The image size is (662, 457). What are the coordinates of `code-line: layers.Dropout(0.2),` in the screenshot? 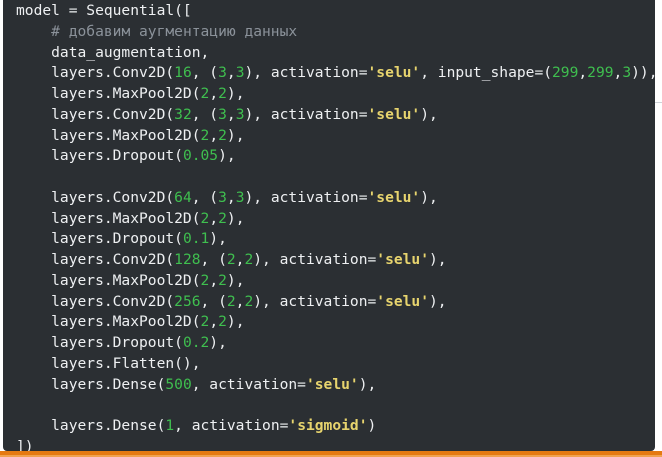 It's located at (335, 343).